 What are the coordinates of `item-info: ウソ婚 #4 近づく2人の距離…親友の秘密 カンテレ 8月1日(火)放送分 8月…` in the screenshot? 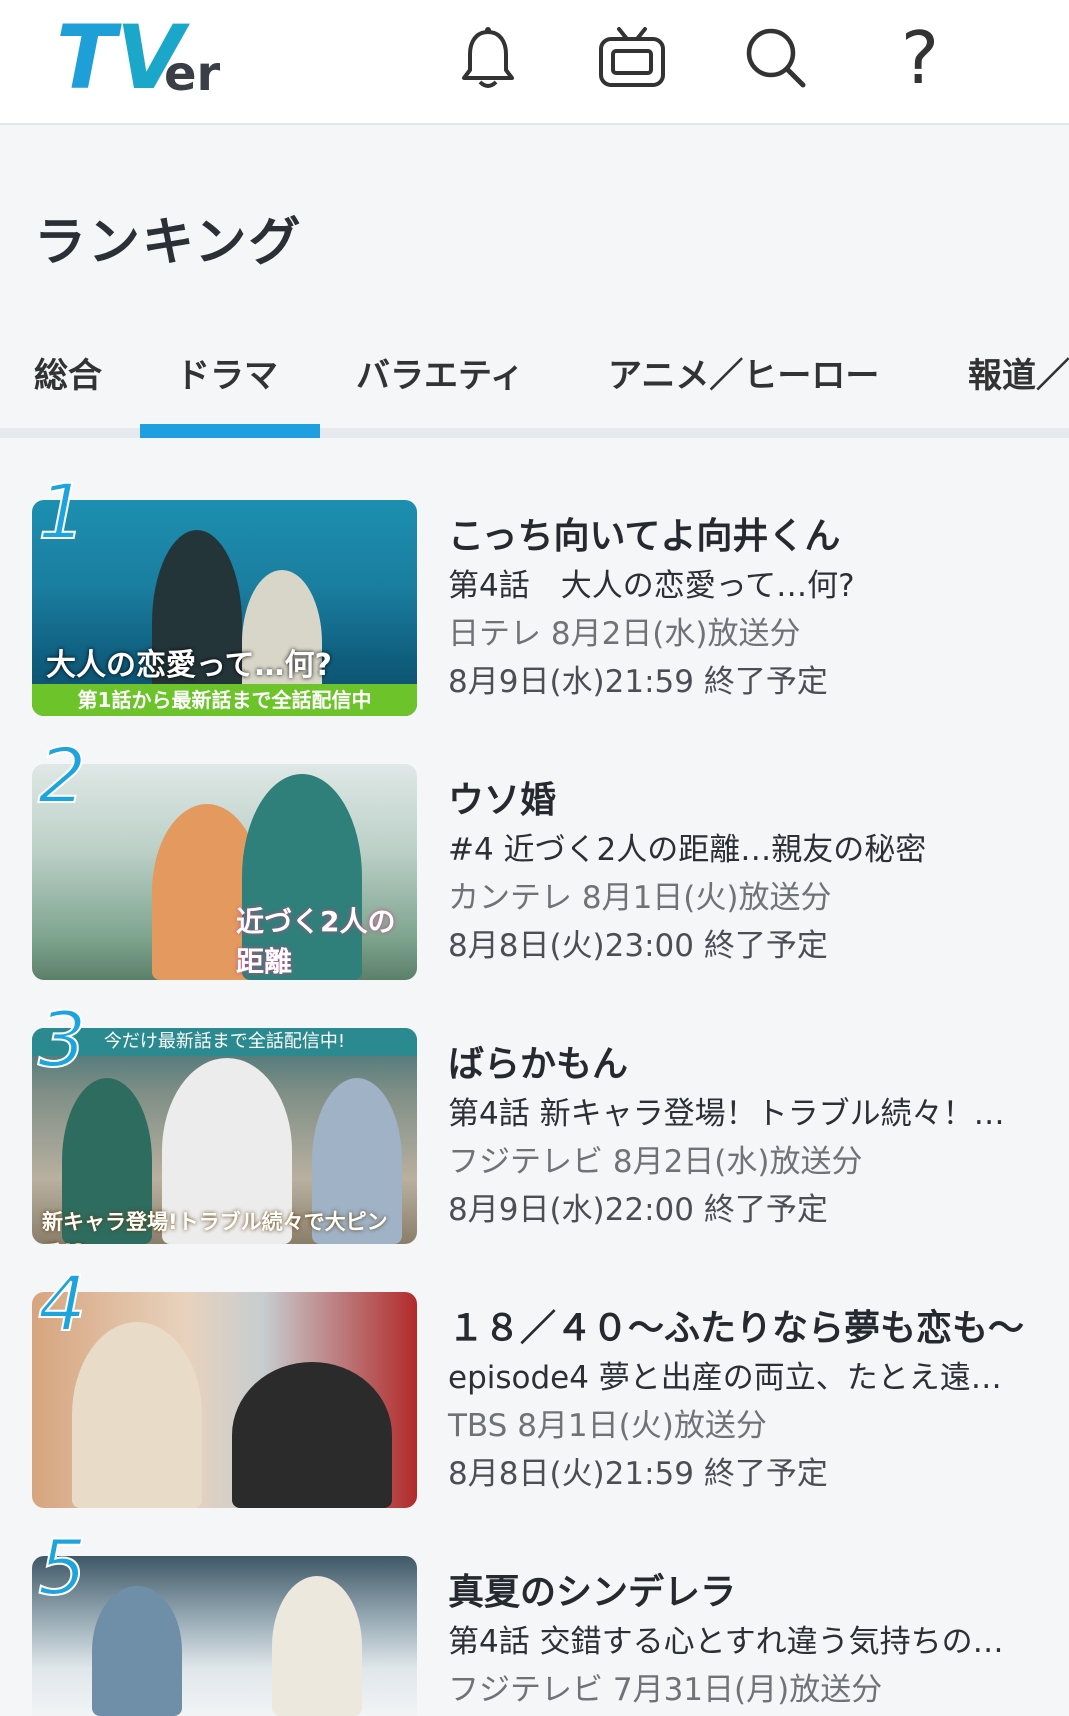 It's located at (748, 873).